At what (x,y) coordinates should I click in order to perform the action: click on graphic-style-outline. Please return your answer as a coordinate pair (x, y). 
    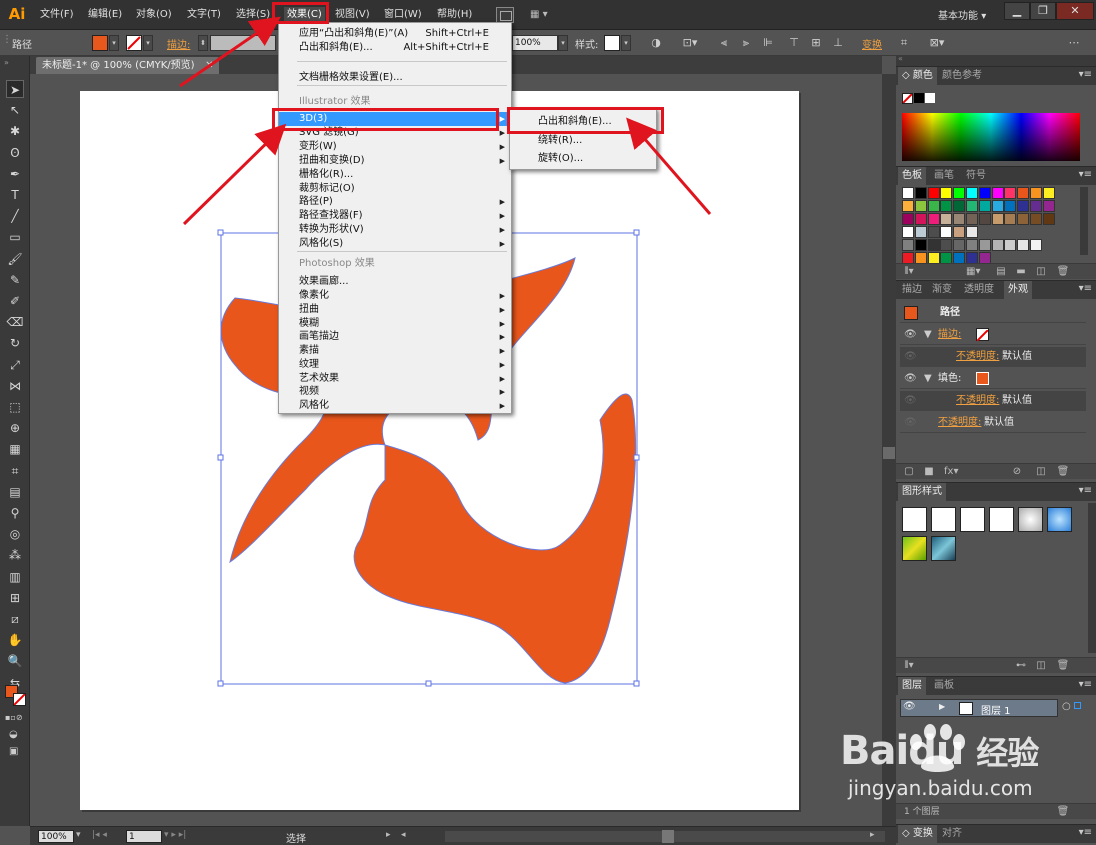
    Looking at the image, I should click on (1001, 519).